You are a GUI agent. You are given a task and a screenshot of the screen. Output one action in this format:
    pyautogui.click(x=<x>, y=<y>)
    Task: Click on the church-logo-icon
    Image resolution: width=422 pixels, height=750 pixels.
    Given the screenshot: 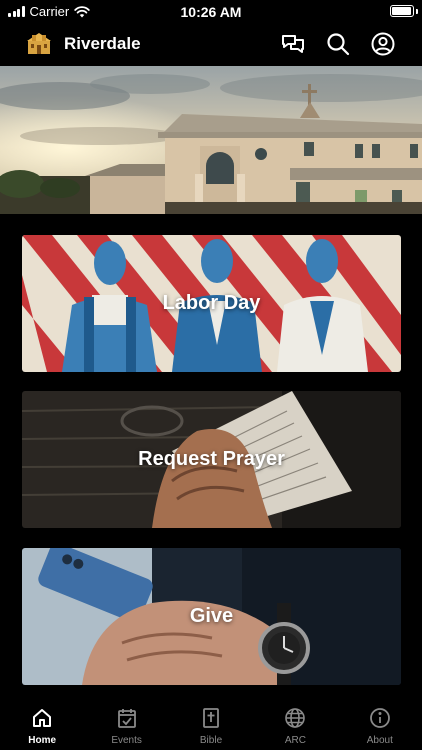 What is the action you would take?
    pyautogui.click(x=39, y=43)
    